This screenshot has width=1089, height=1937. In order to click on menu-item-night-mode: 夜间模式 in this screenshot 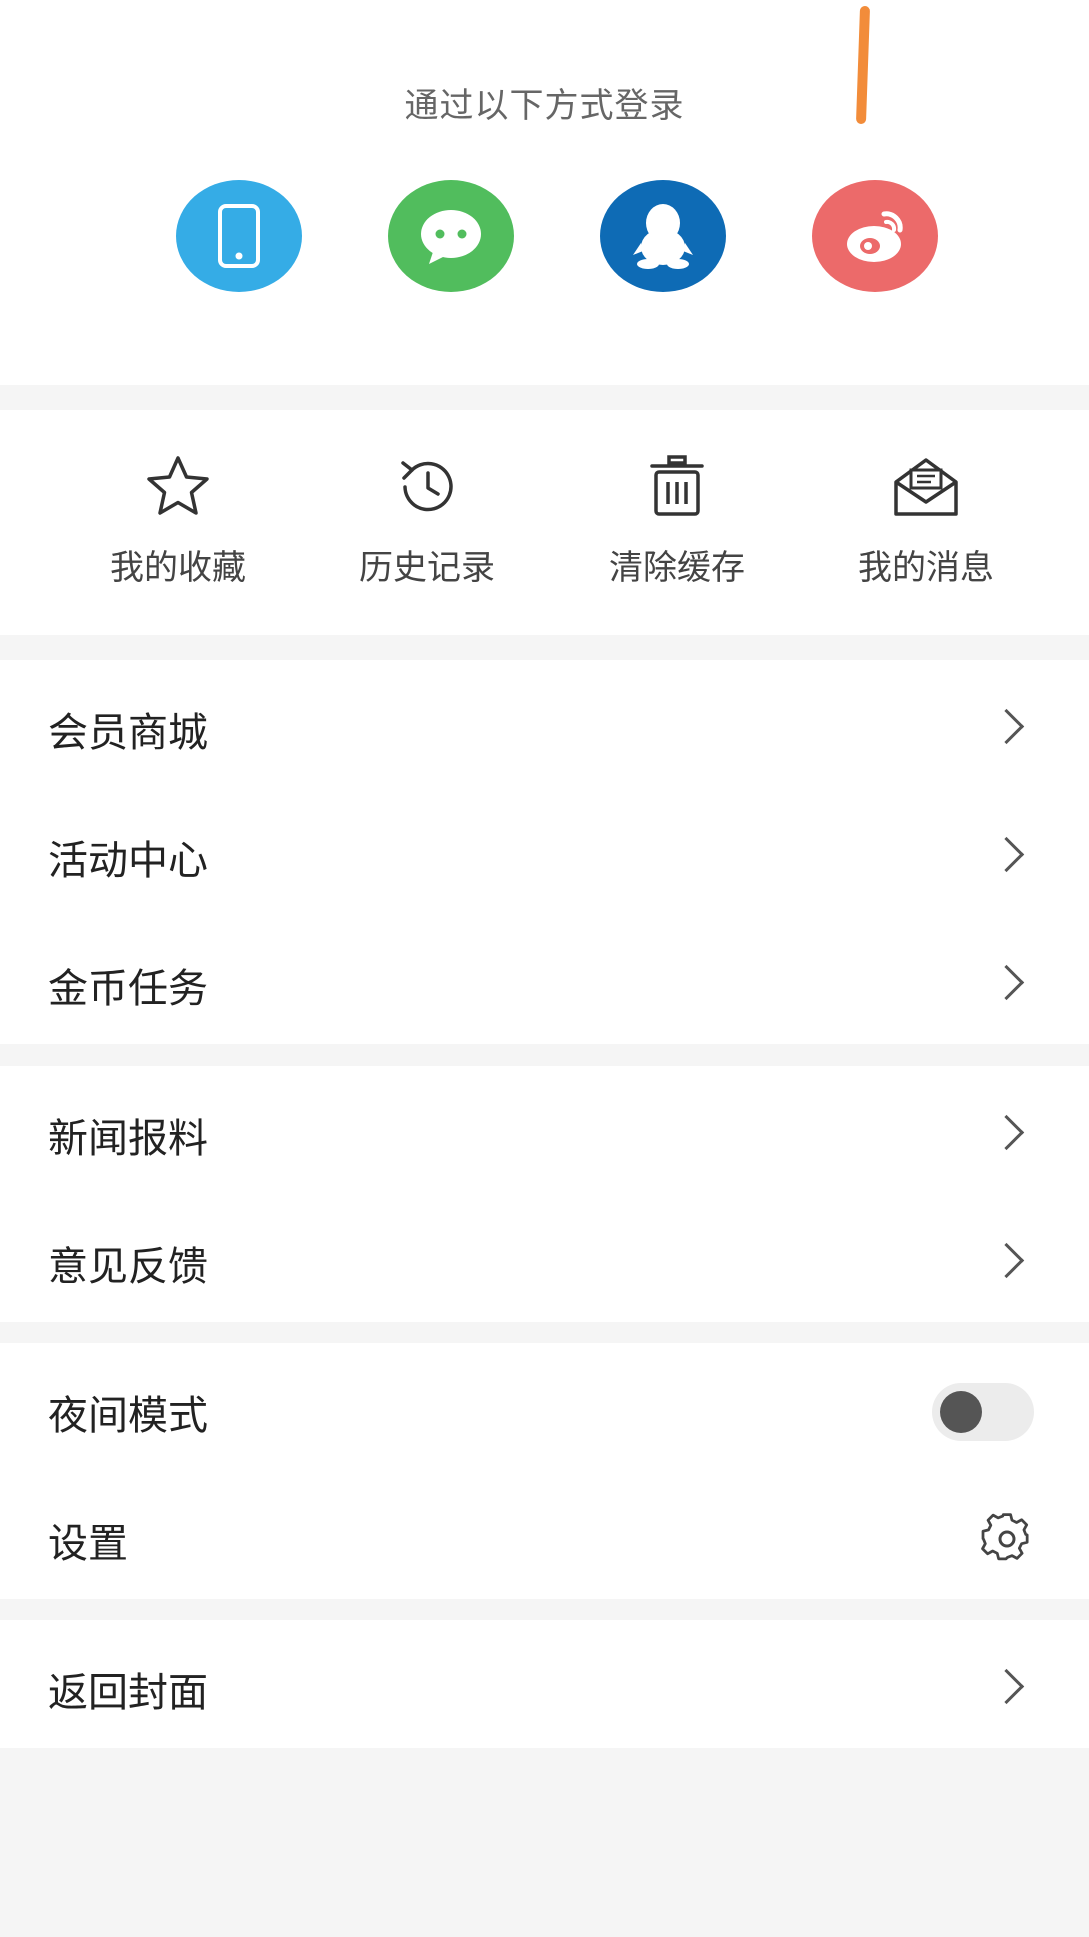, I will do `click(544, 1407)`.